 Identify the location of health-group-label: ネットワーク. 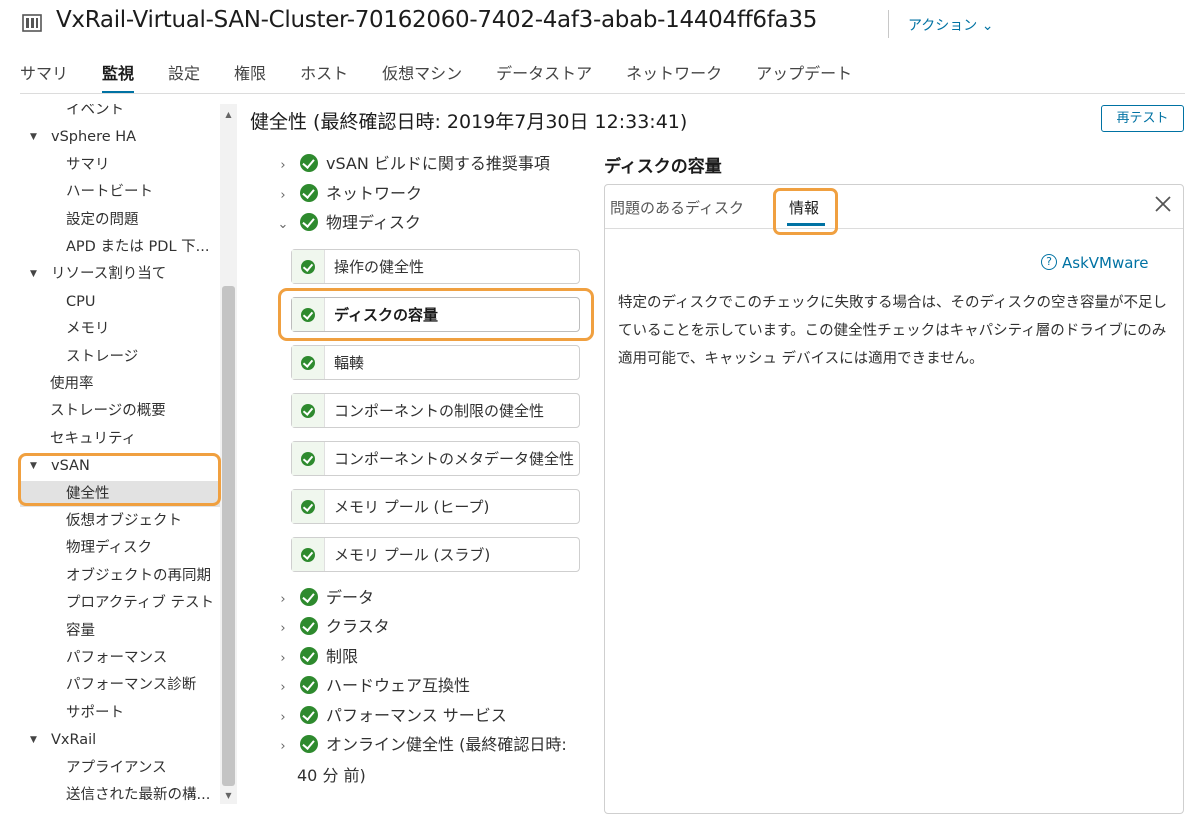
(374, 193).